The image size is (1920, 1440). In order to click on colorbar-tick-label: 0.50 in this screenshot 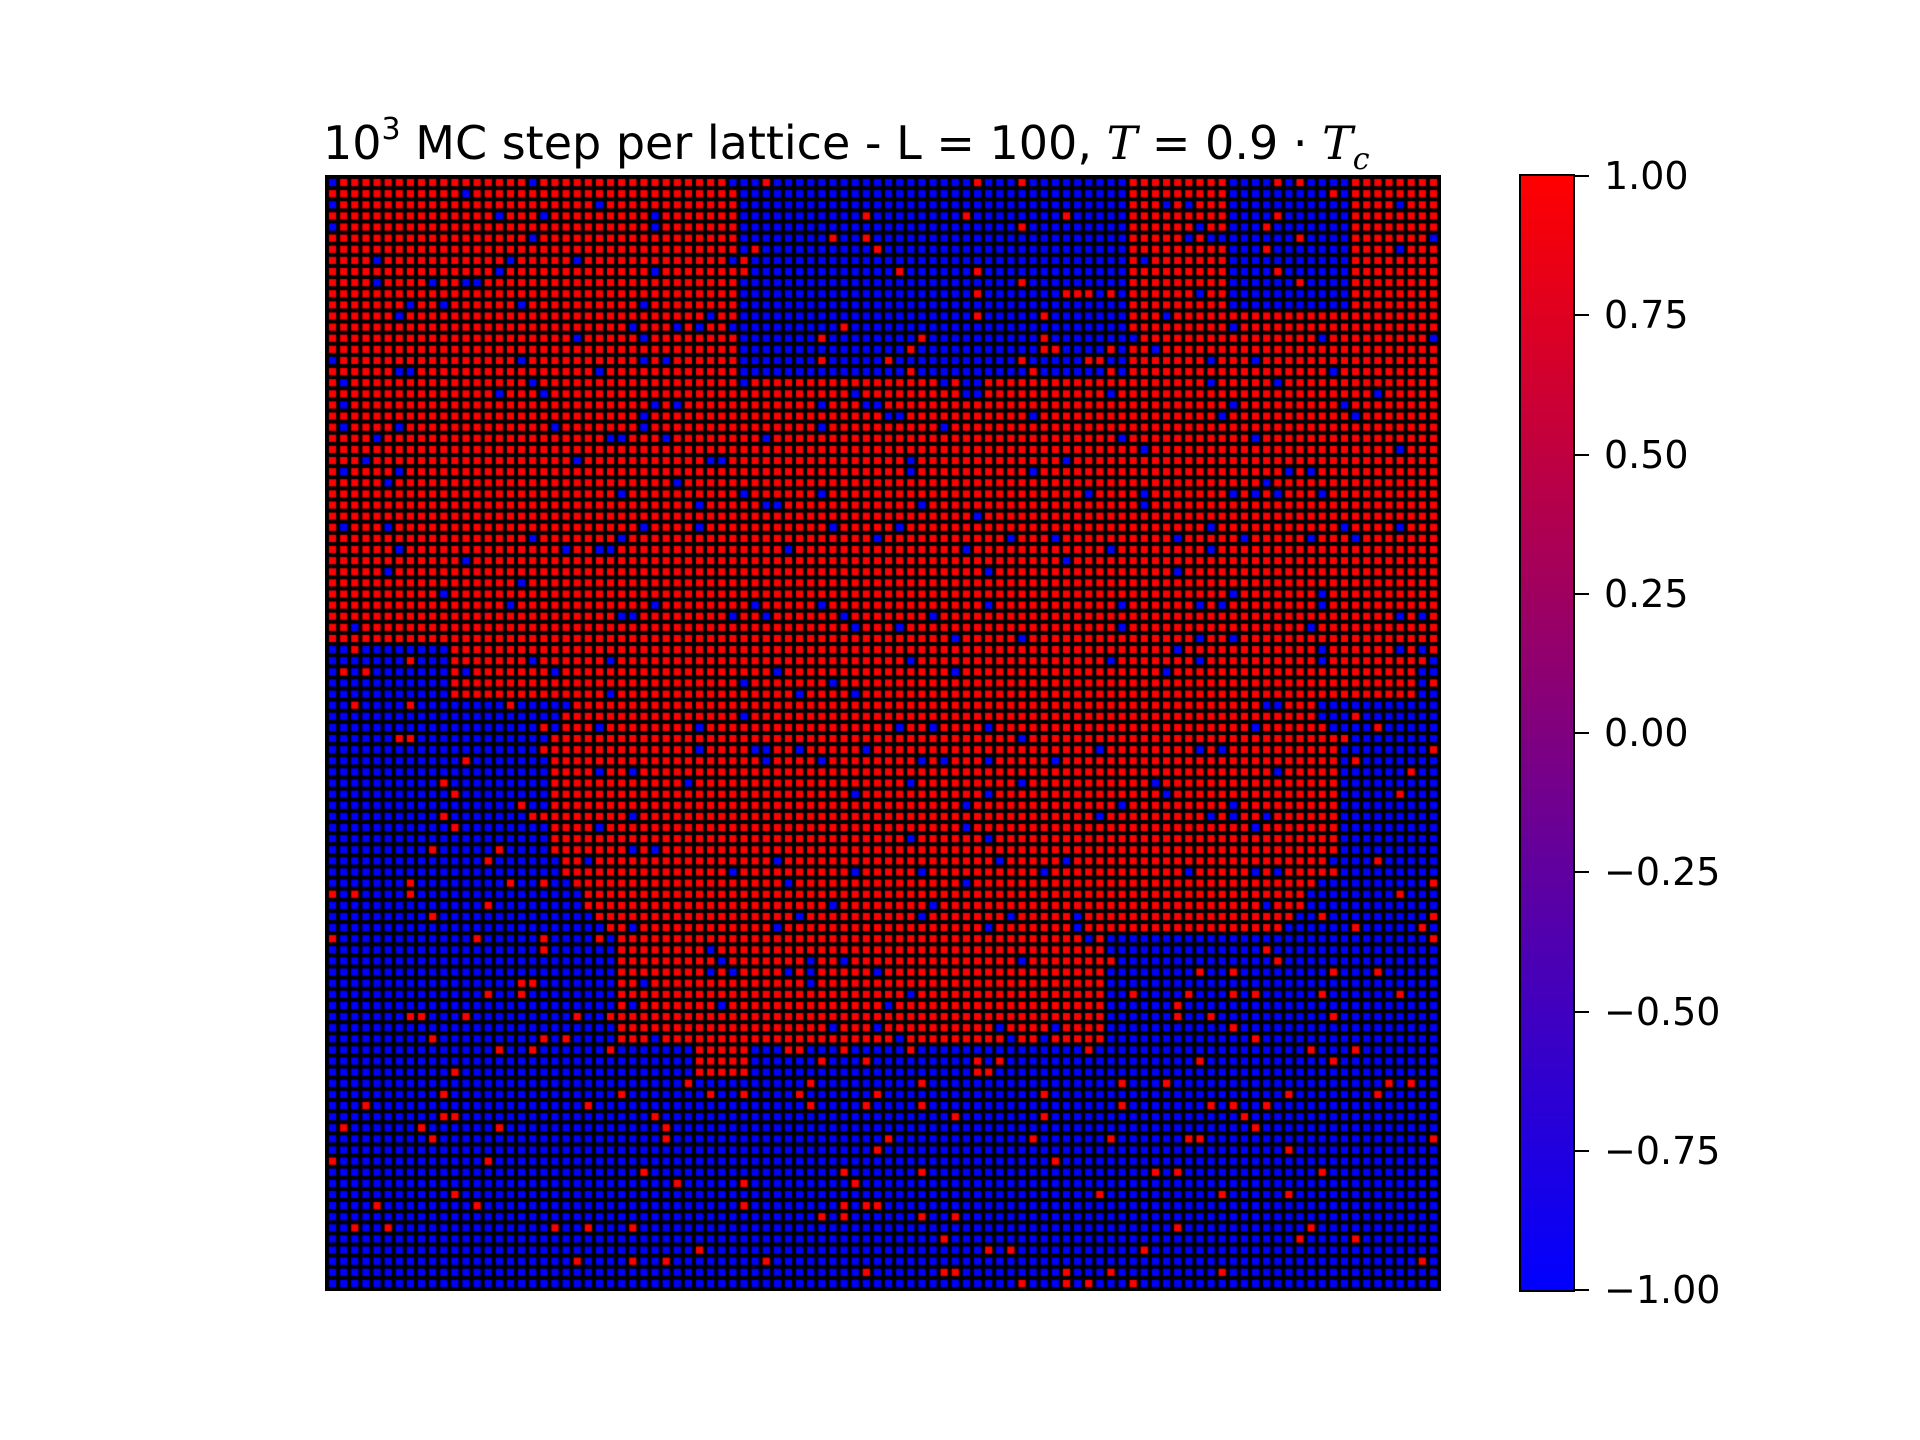, I will do `click(1646, 454)`.